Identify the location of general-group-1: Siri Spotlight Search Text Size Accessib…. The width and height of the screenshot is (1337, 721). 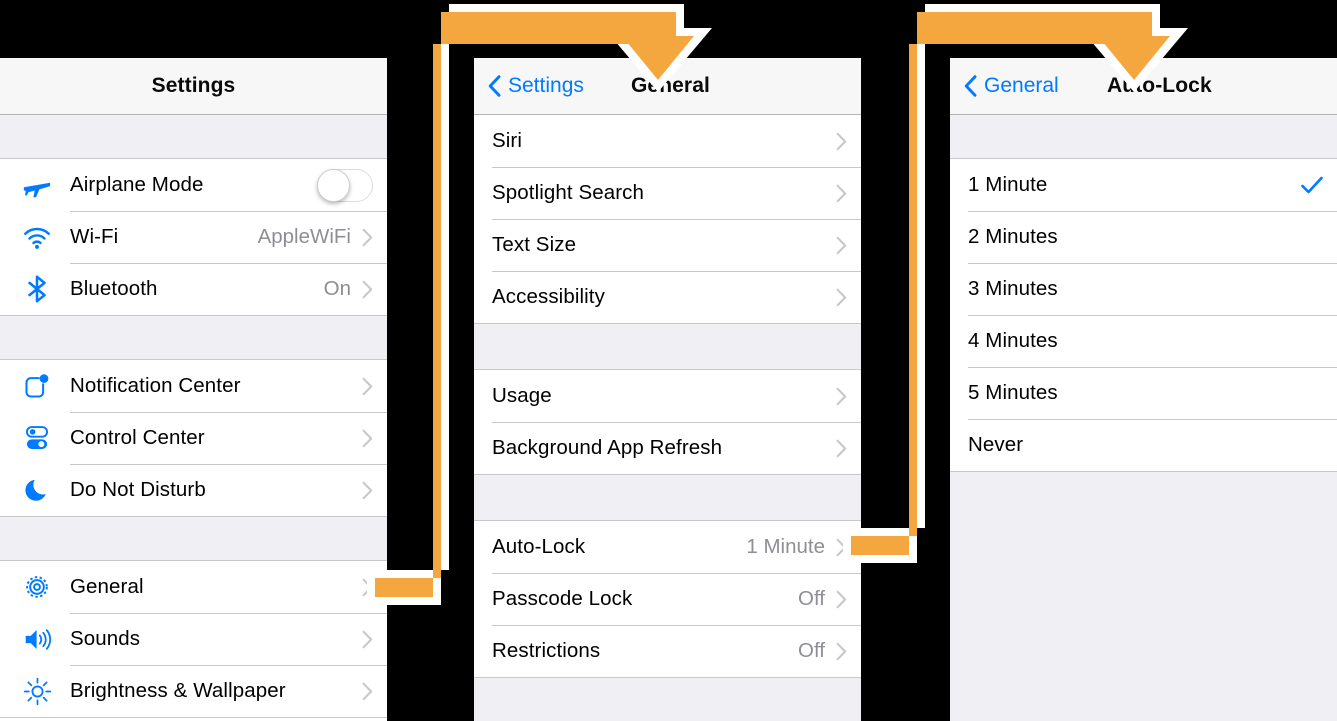
(667, 219).